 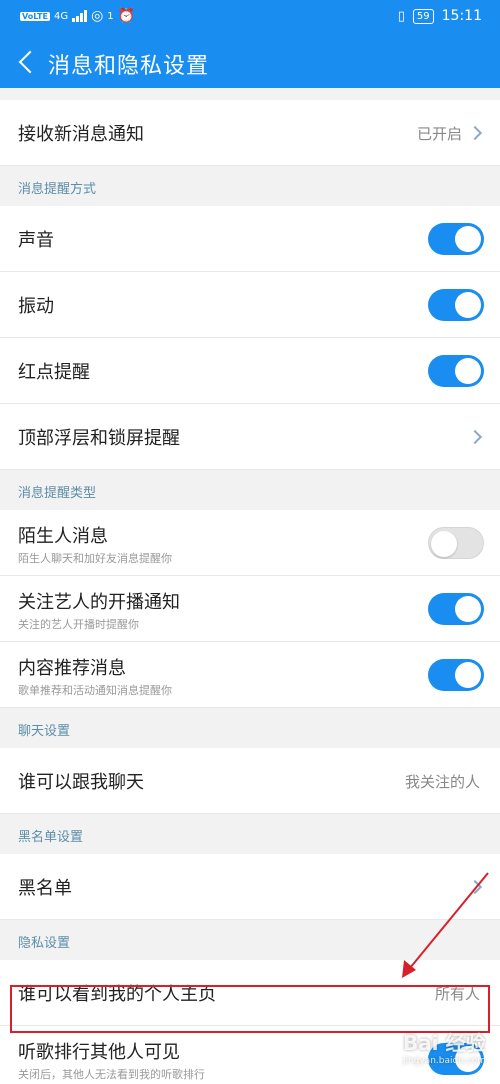 What do you see at coordinates (54, 372) in the screenshot?
I see `row-label: 红点提醒` at bounding box center [54, 372].